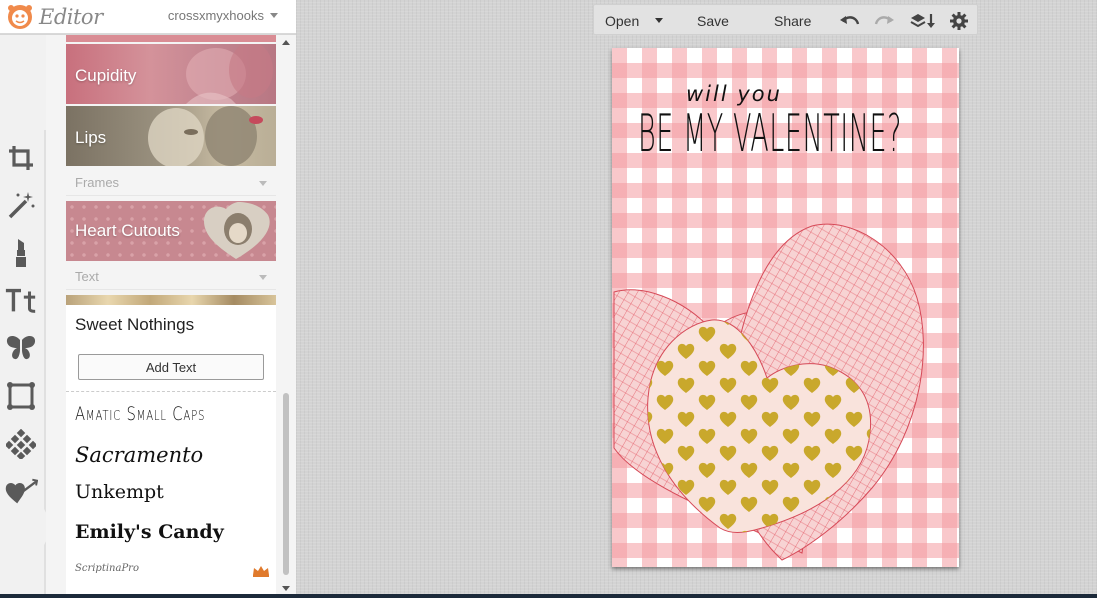 The height and width of the screenshot is (598, 1097). I want to click on crop-icon, so click(21, 158).